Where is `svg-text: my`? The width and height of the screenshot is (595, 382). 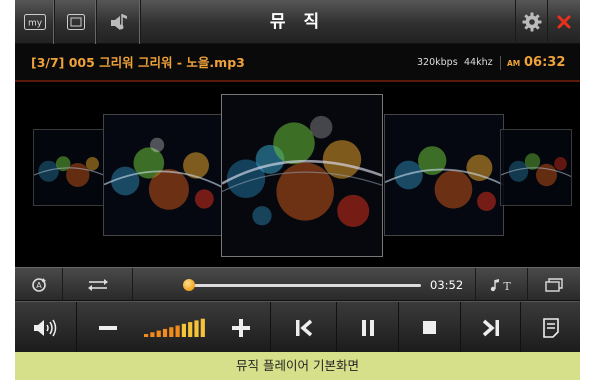 svg-text: my is located at coordinates (34, 24).